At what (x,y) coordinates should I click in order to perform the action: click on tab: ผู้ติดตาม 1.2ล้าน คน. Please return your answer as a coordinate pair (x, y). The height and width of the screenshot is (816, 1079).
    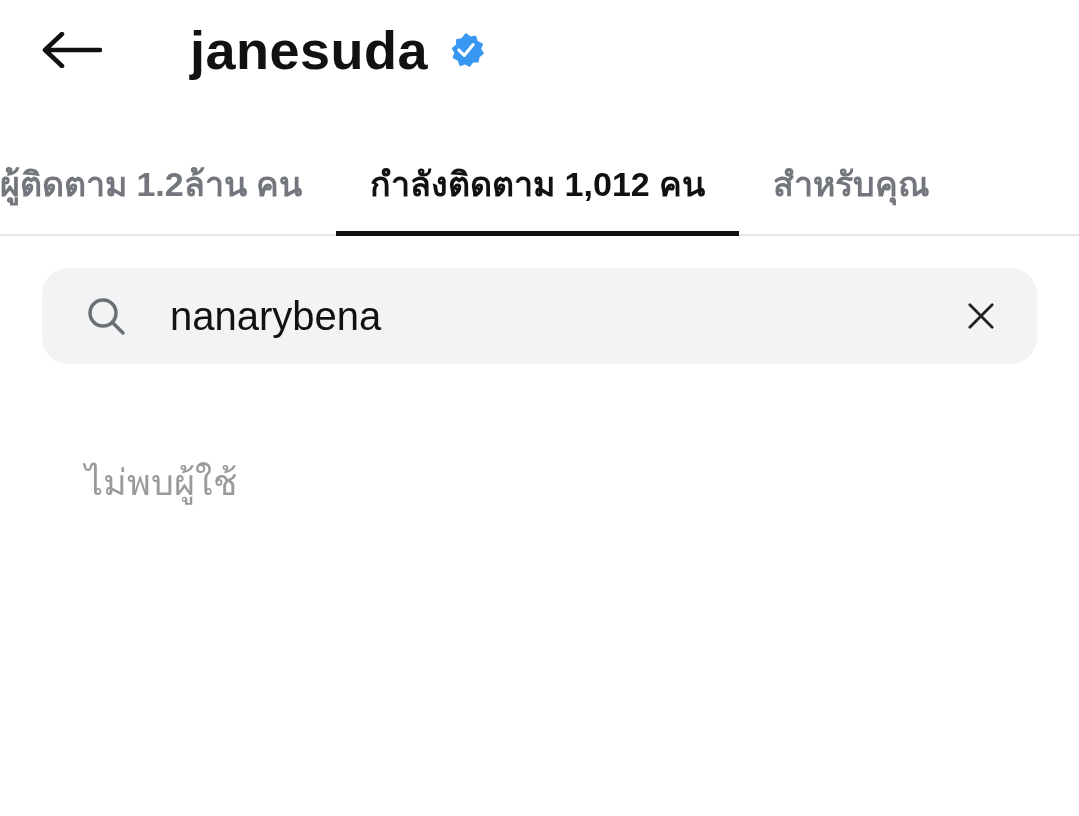
    Looking at the image, I should click on (168, 186).